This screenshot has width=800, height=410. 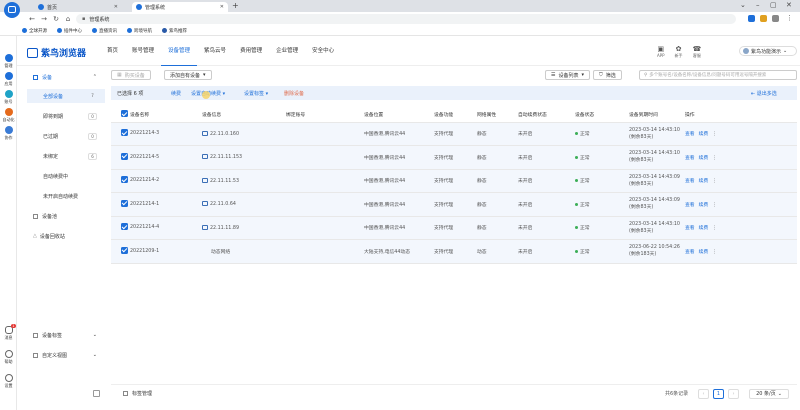 I want to click on filter-button: ⛉ 筛选, so click(x=607, y=75).